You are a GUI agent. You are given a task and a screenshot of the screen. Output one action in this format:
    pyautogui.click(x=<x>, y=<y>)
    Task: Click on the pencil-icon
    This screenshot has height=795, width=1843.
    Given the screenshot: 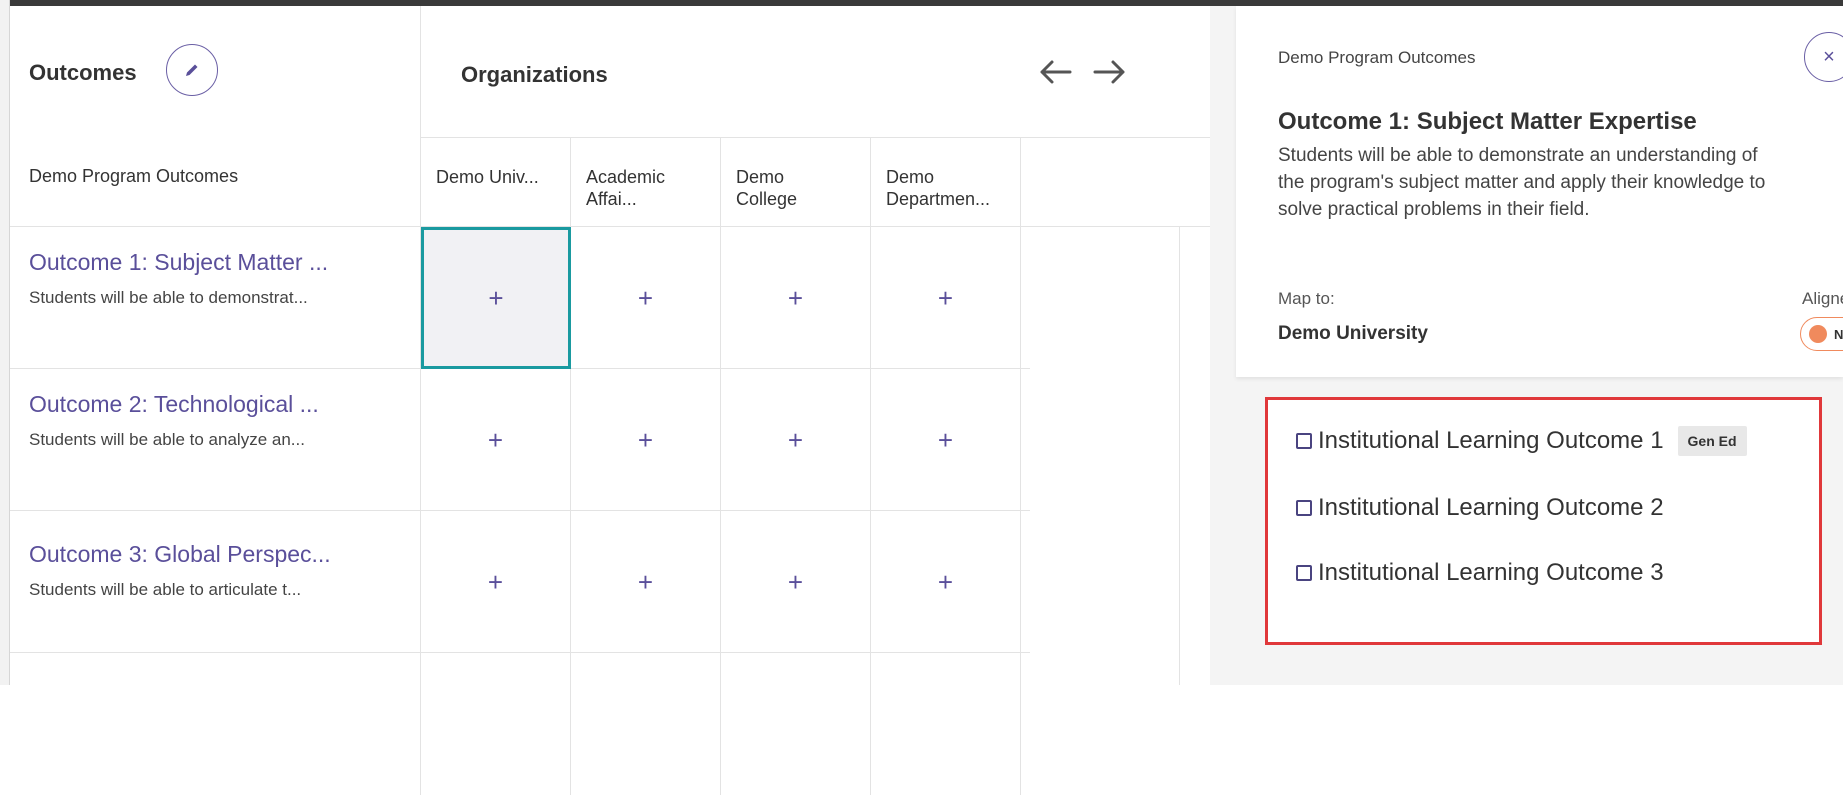 What is the action you would take?
    pyautogui.click(x=192, y=70)
    